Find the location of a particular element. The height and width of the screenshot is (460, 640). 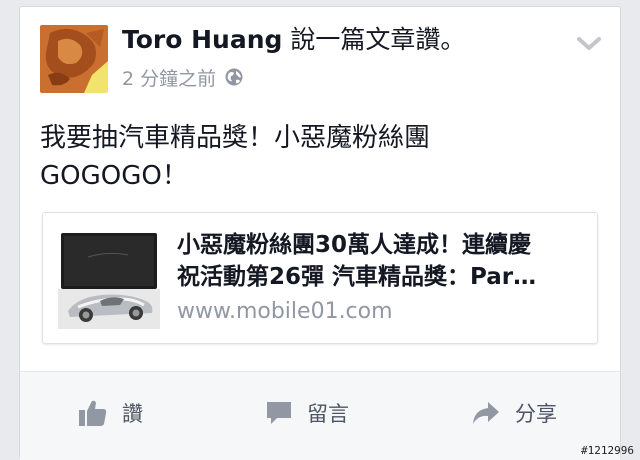

comment-label: 留言 is located at coordinates (328, 414).